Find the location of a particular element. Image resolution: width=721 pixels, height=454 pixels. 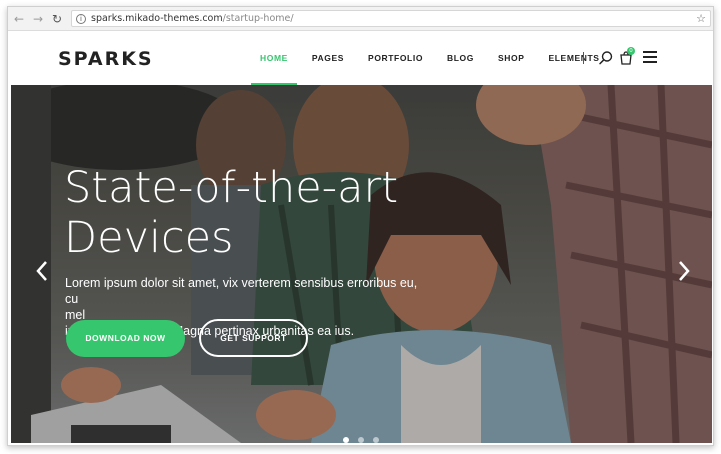

menu-item-shop: SHOP is located at coordinates (511, 58).